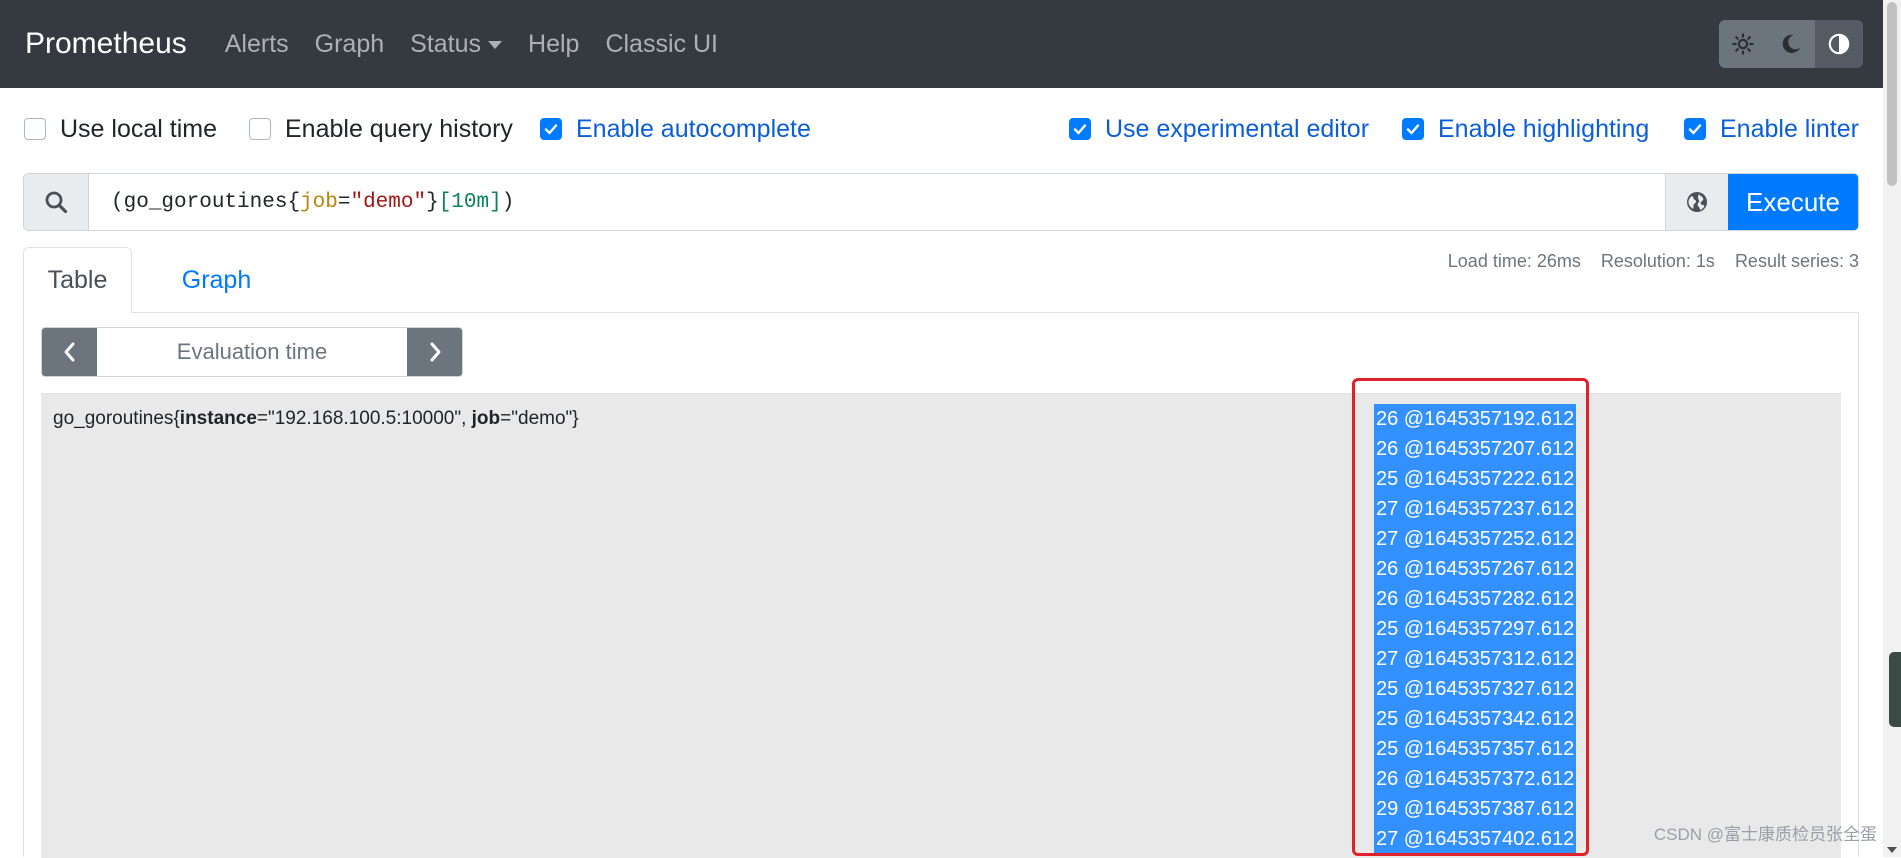 The width and height of the screenshot is (1901, 858). Describe the element at coordinates (1892, 428) in the screenshot. I see `page-scrollbar` at that location.